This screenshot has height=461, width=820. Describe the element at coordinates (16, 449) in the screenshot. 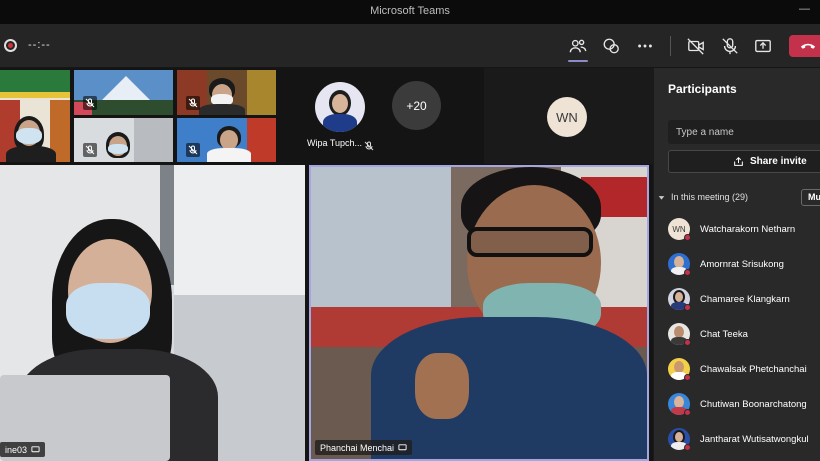

I see `participant-name: ine03` at that location.